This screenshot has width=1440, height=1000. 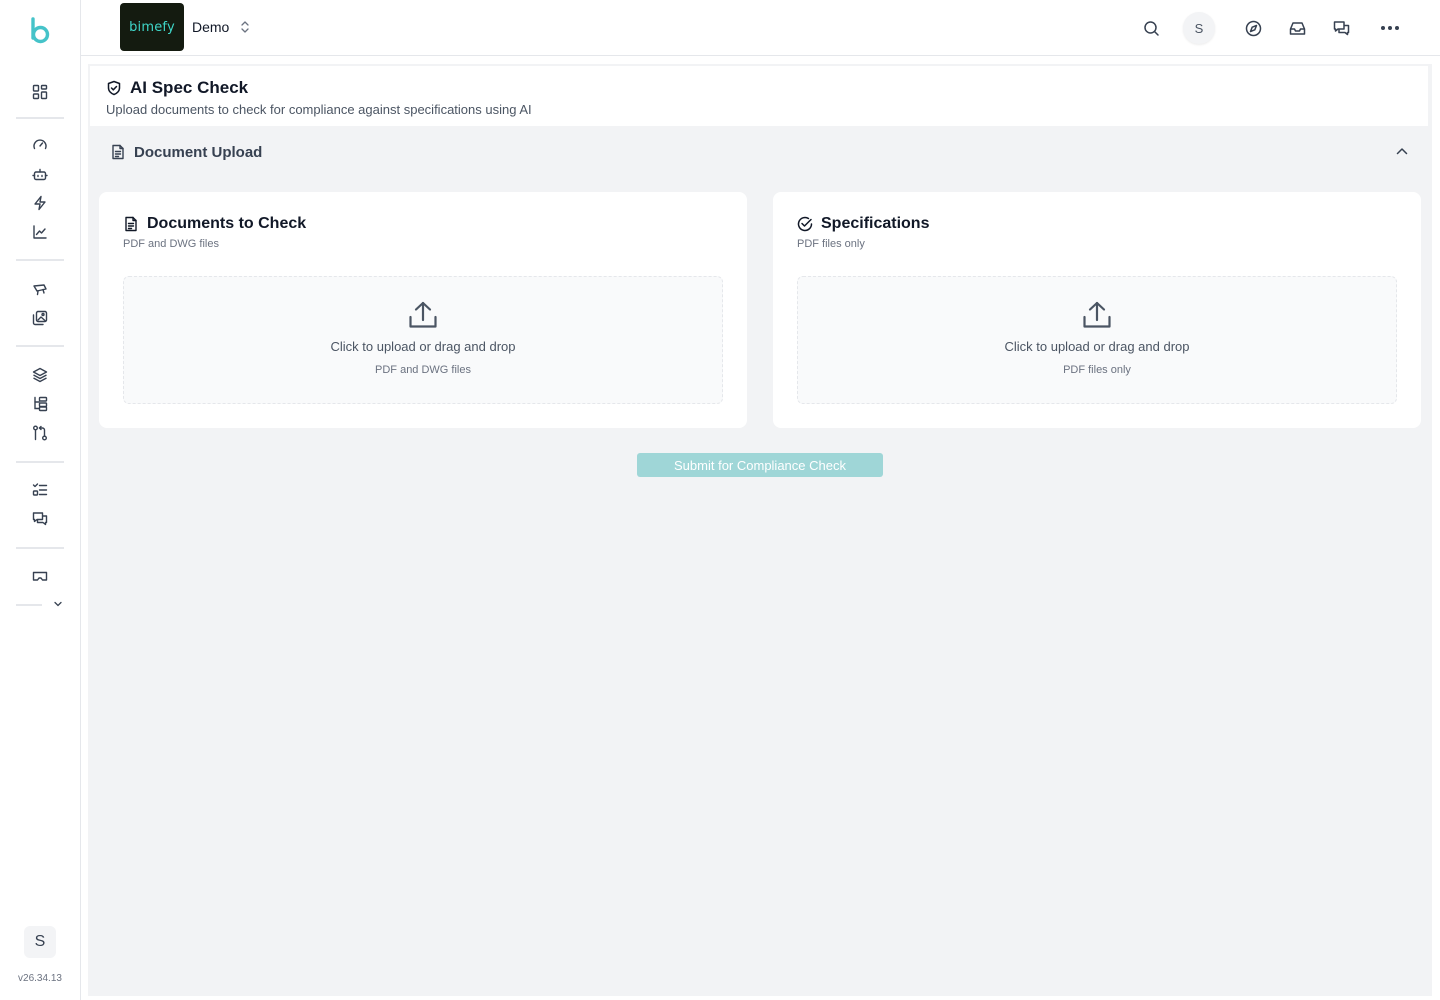 I want to click on gauge-icon, so click(x=40, y=145).